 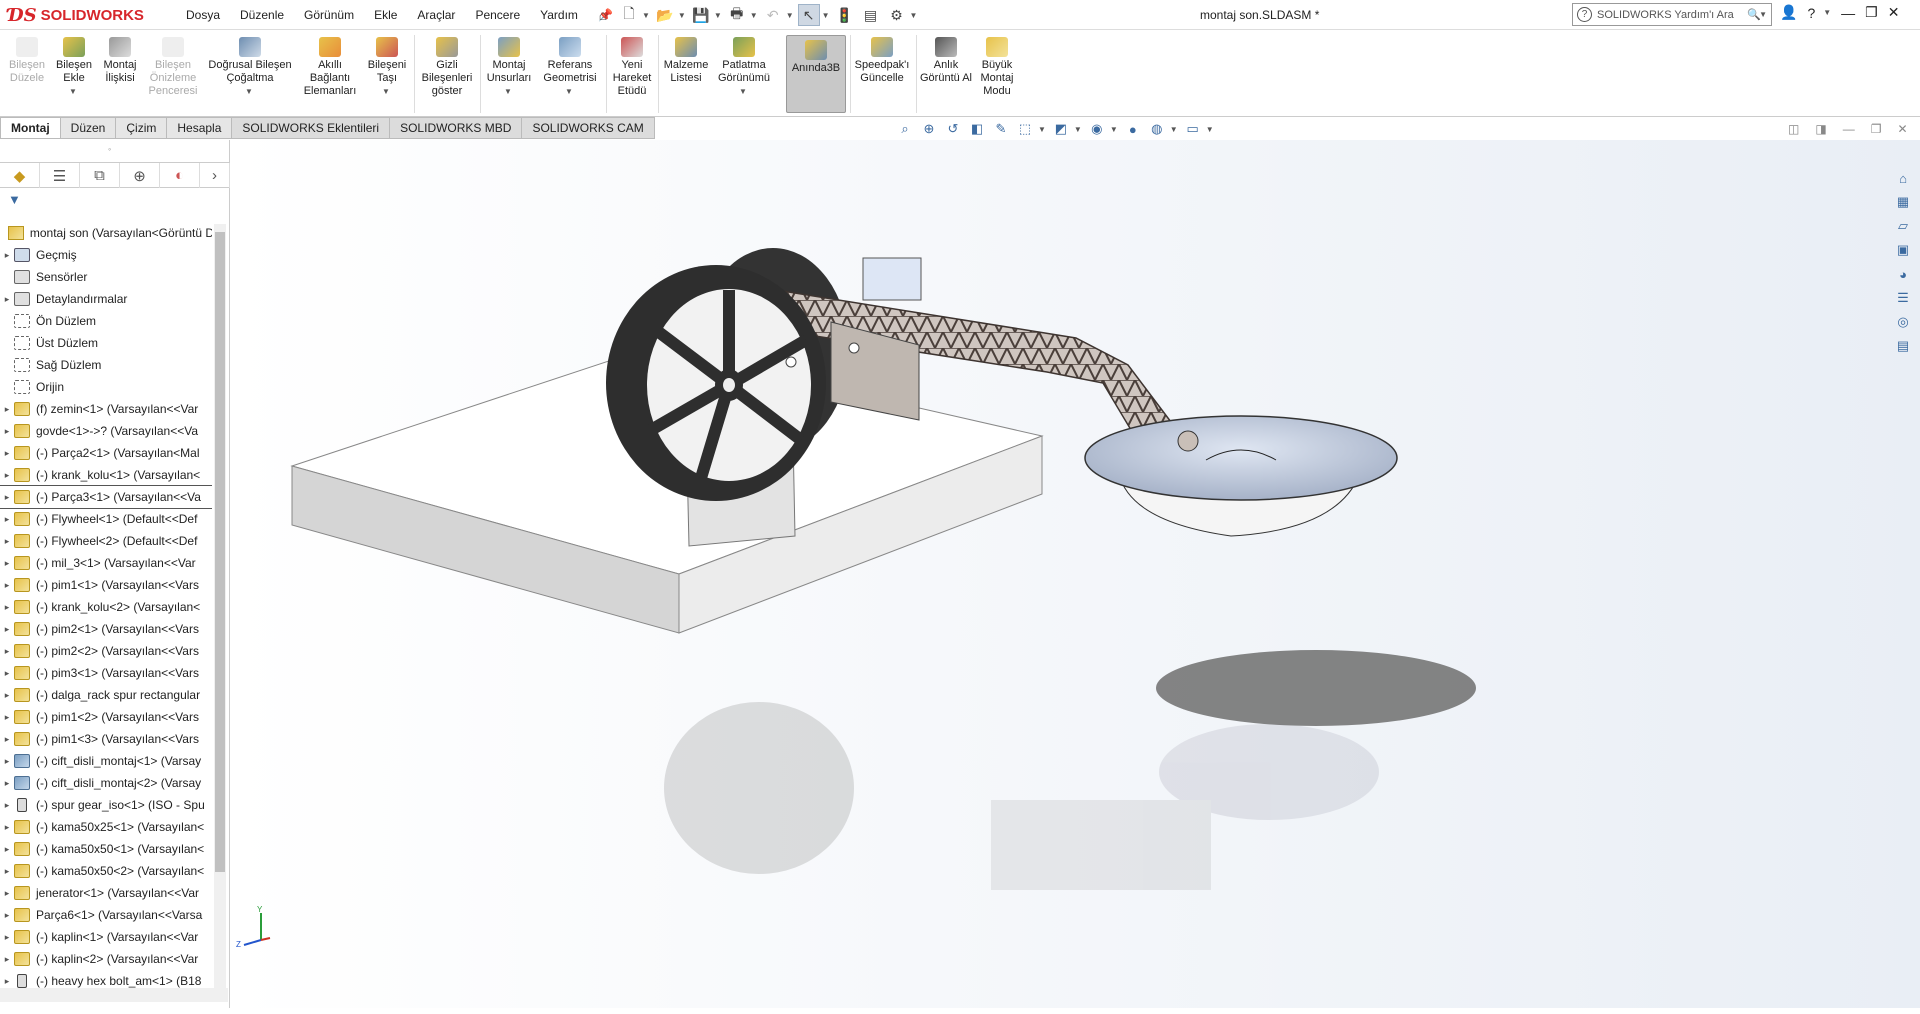 What do you see at coordinates (826, 15) in the screenshot?
I see `select-dropdown-caret: ▼` at bounding box center [826, 15].